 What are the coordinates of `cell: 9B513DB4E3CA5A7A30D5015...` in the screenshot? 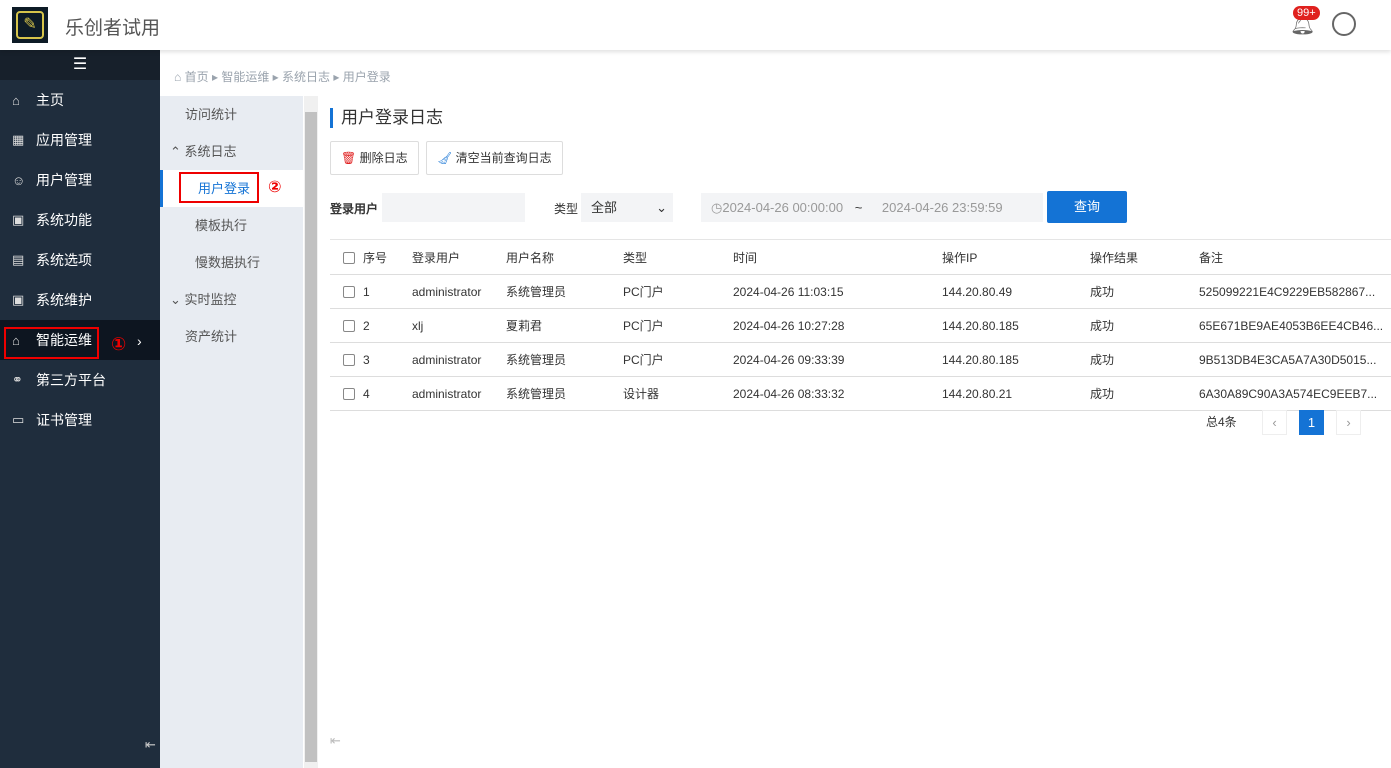 It's located at (1288, 359).